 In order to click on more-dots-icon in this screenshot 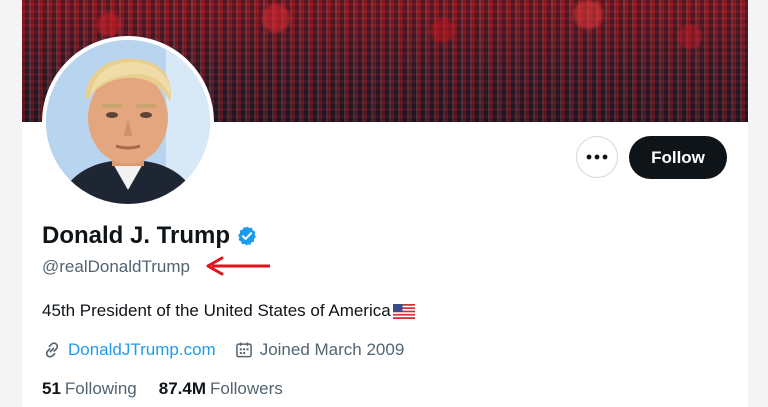, I will do `click(597, 157)`.